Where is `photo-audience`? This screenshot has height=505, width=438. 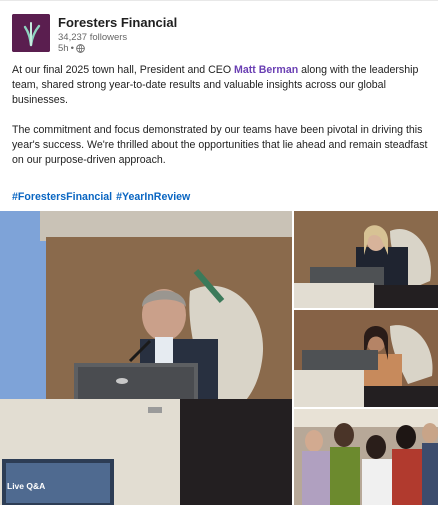 photo-audience is located at coordinates (366, 457).